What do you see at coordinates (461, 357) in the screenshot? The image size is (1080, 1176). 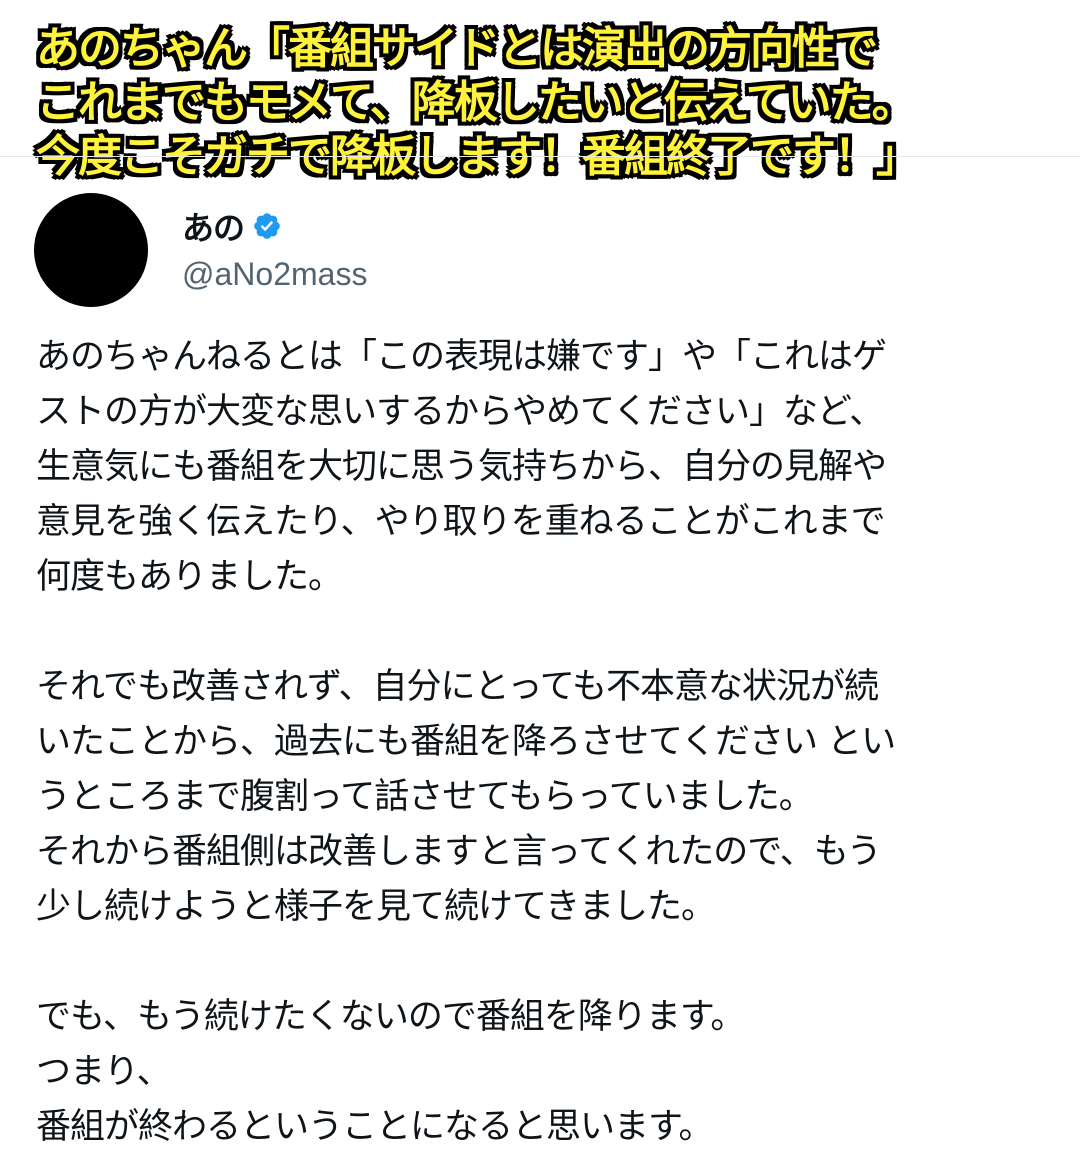 I see `tweet-line: あのちゃんねるとは「この表現は嫌です」や「これはゲ` at bounding box center [461, 357].